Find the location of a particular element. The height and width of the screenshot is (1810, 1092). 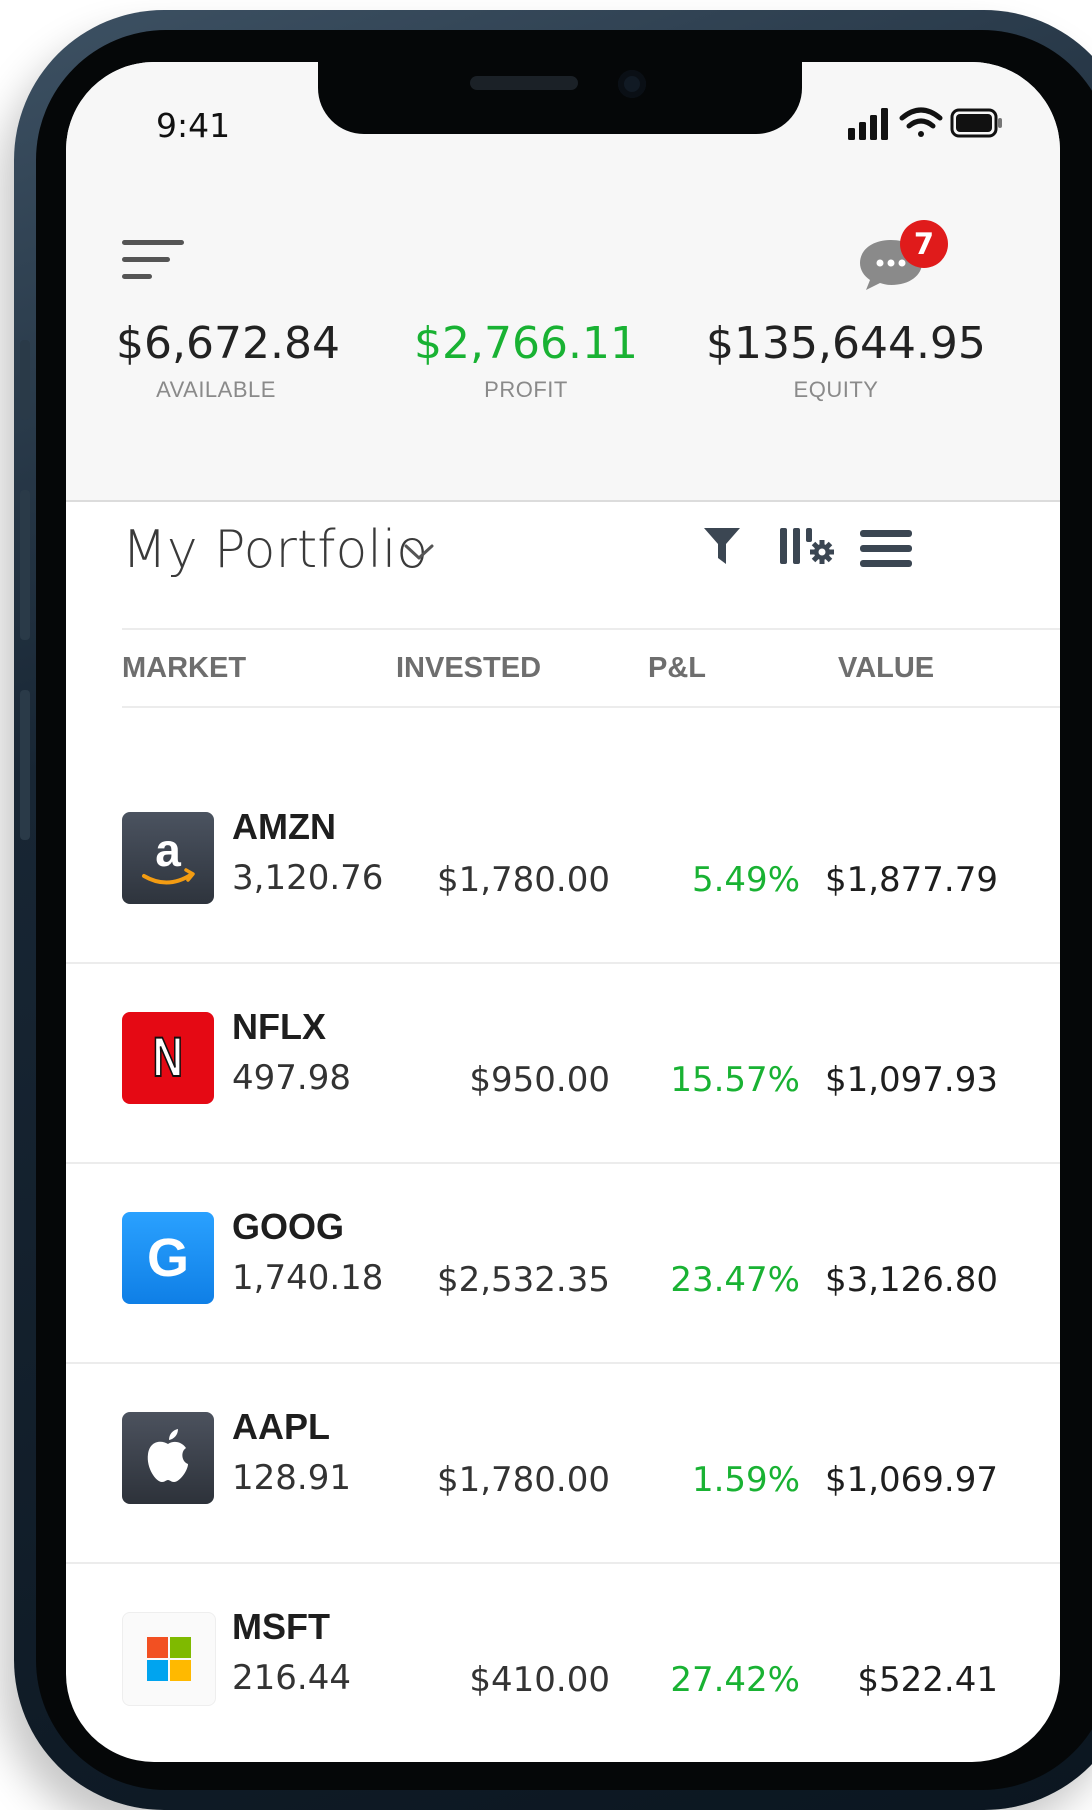

stat-equity-label: EQUITY is located at coordinates (836, 389).